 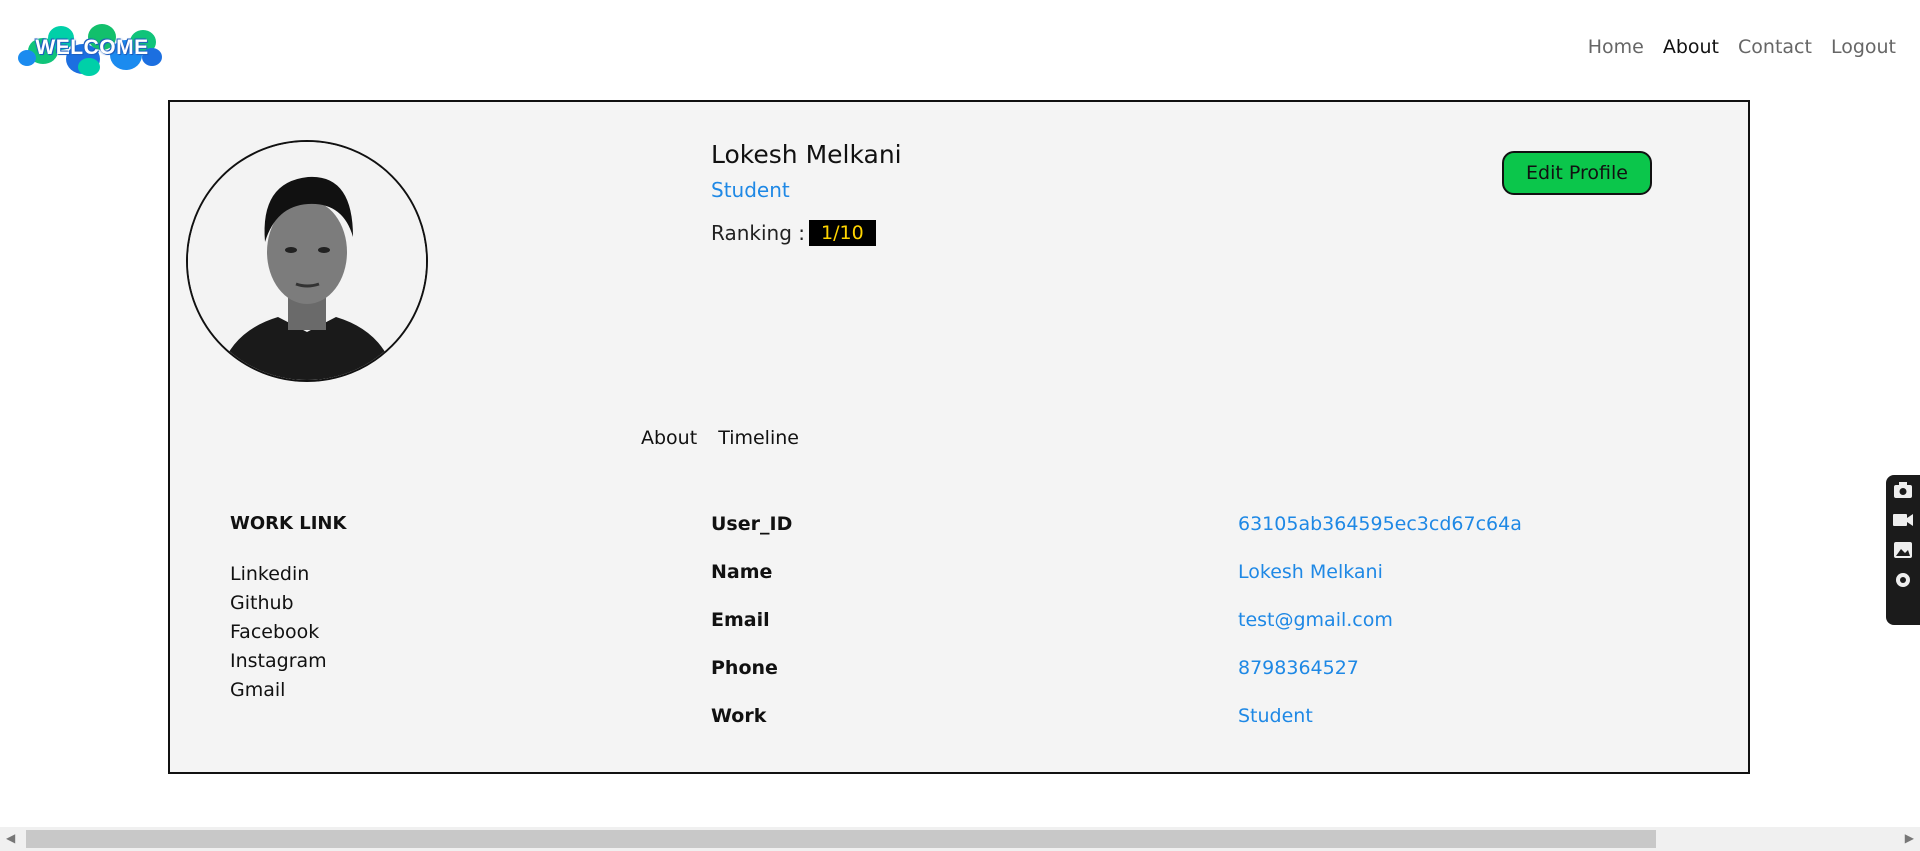 What do you see at coordinates (1310, 572) in the screenshot?
I see `value-name: Lokesh Melkani` at bounding box center [1310, 572].